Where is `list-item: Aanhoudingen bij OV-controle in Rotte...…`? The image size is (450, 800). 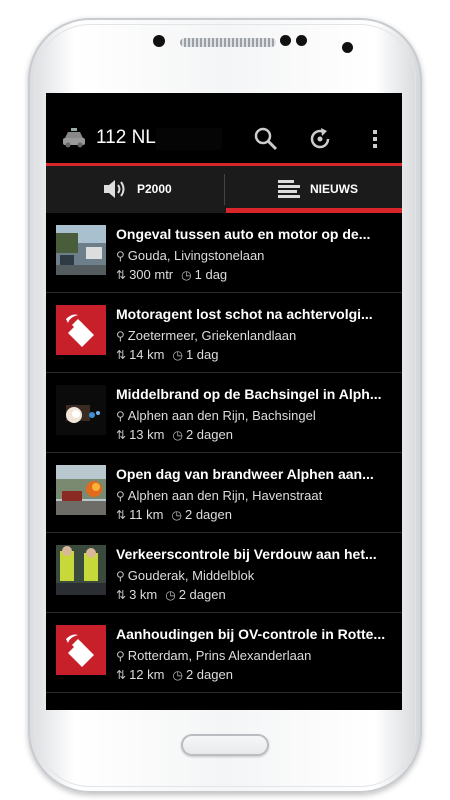
list-item: Aanhoudingen bij OV-controle in Rotte...… is located at coordinates (224, 653).